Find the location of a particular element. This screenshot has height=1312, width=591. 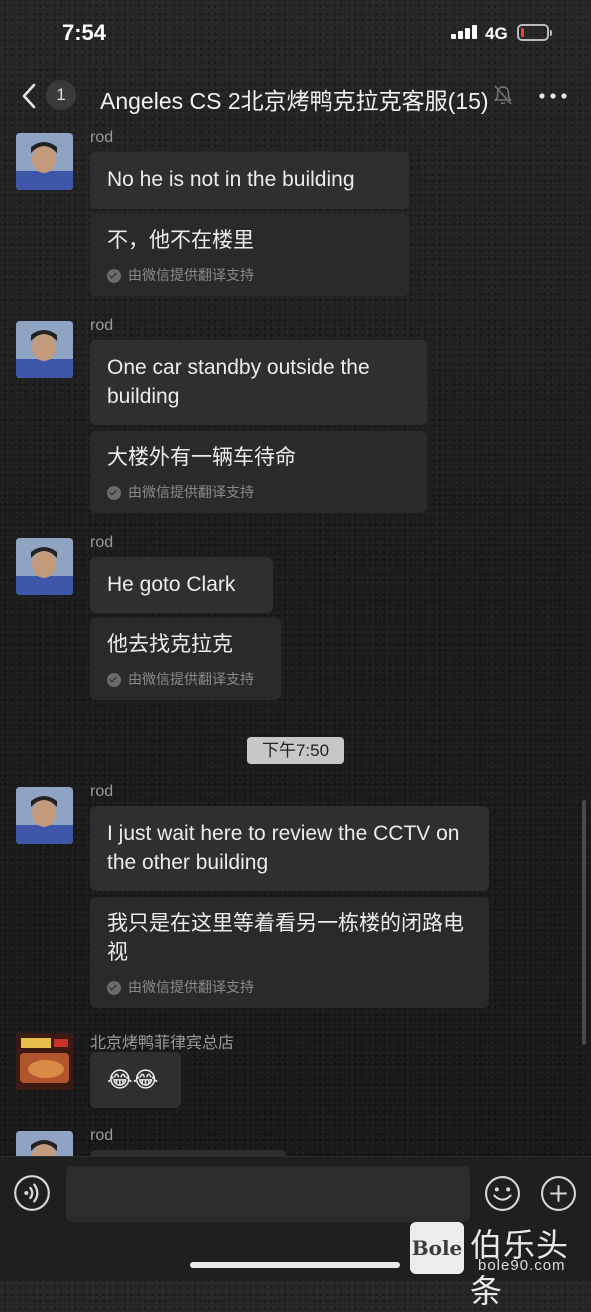

bell-slash-icon is located at coordinates (503, 95).